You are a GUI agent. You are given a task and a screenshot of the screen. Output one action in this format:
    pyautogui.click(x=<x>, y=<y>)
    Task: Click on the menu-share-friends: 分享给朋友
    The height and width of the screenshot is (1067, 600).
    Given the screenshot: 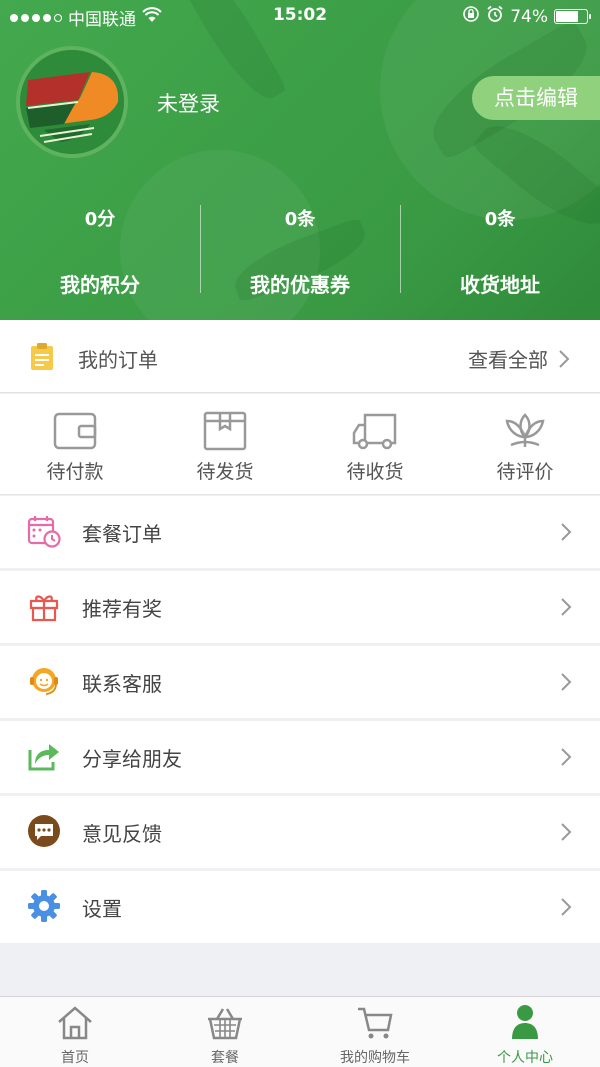 What is the action you would take?
    pyautogui.click(x=300, y=757)
    